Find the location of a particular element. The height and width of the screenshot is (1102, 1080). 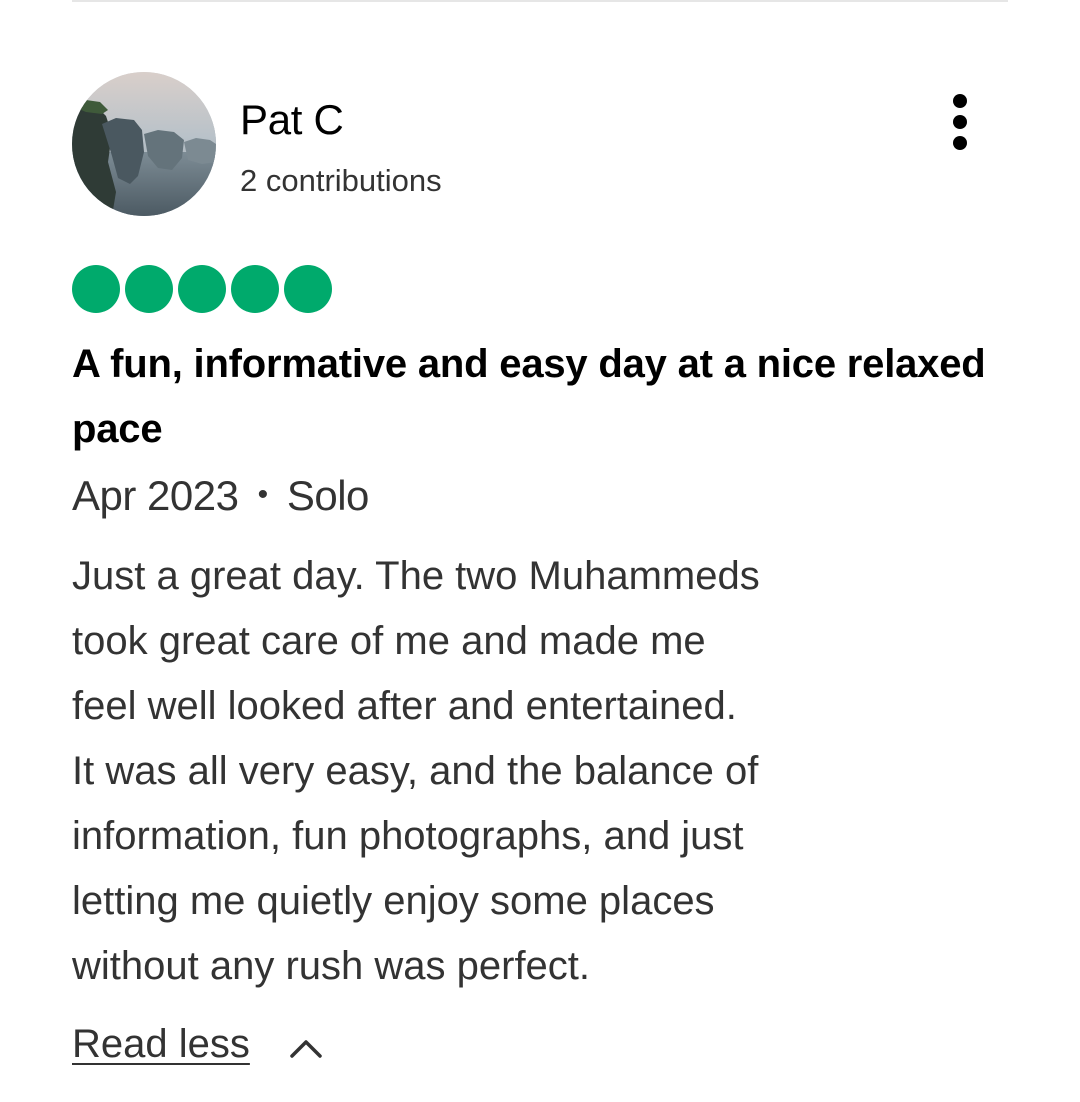

trip-type: Solo is located at coordinates (328, 495).